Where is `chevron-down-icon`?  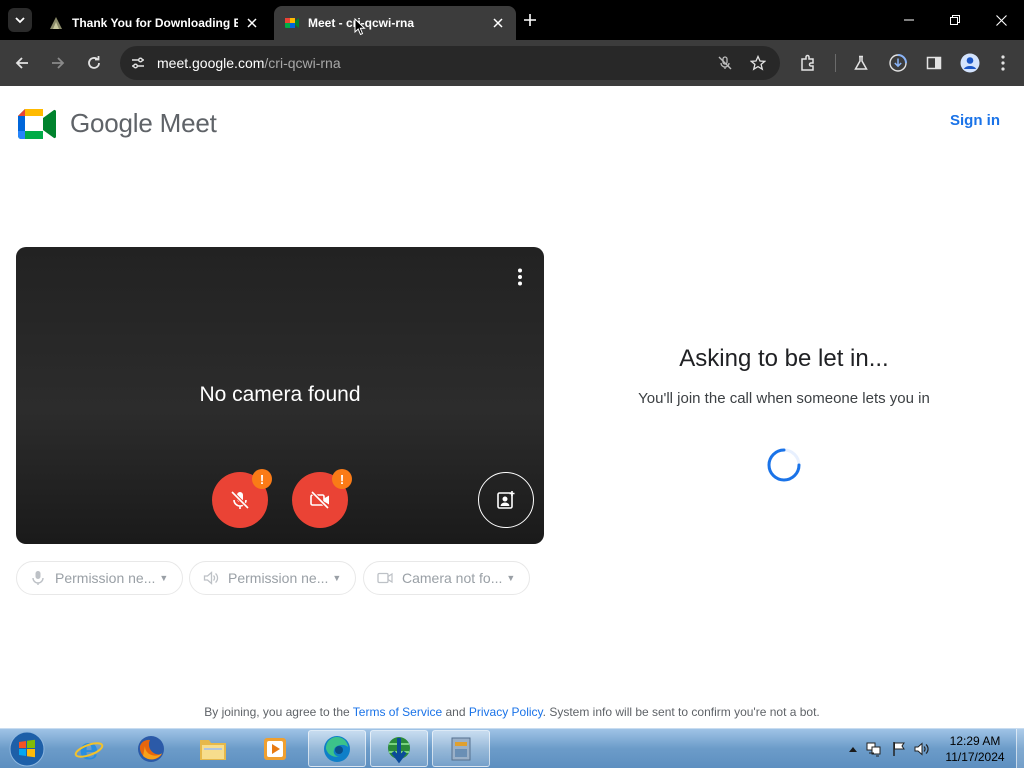
chevron-down-icon is located at coordinates (20, 20).